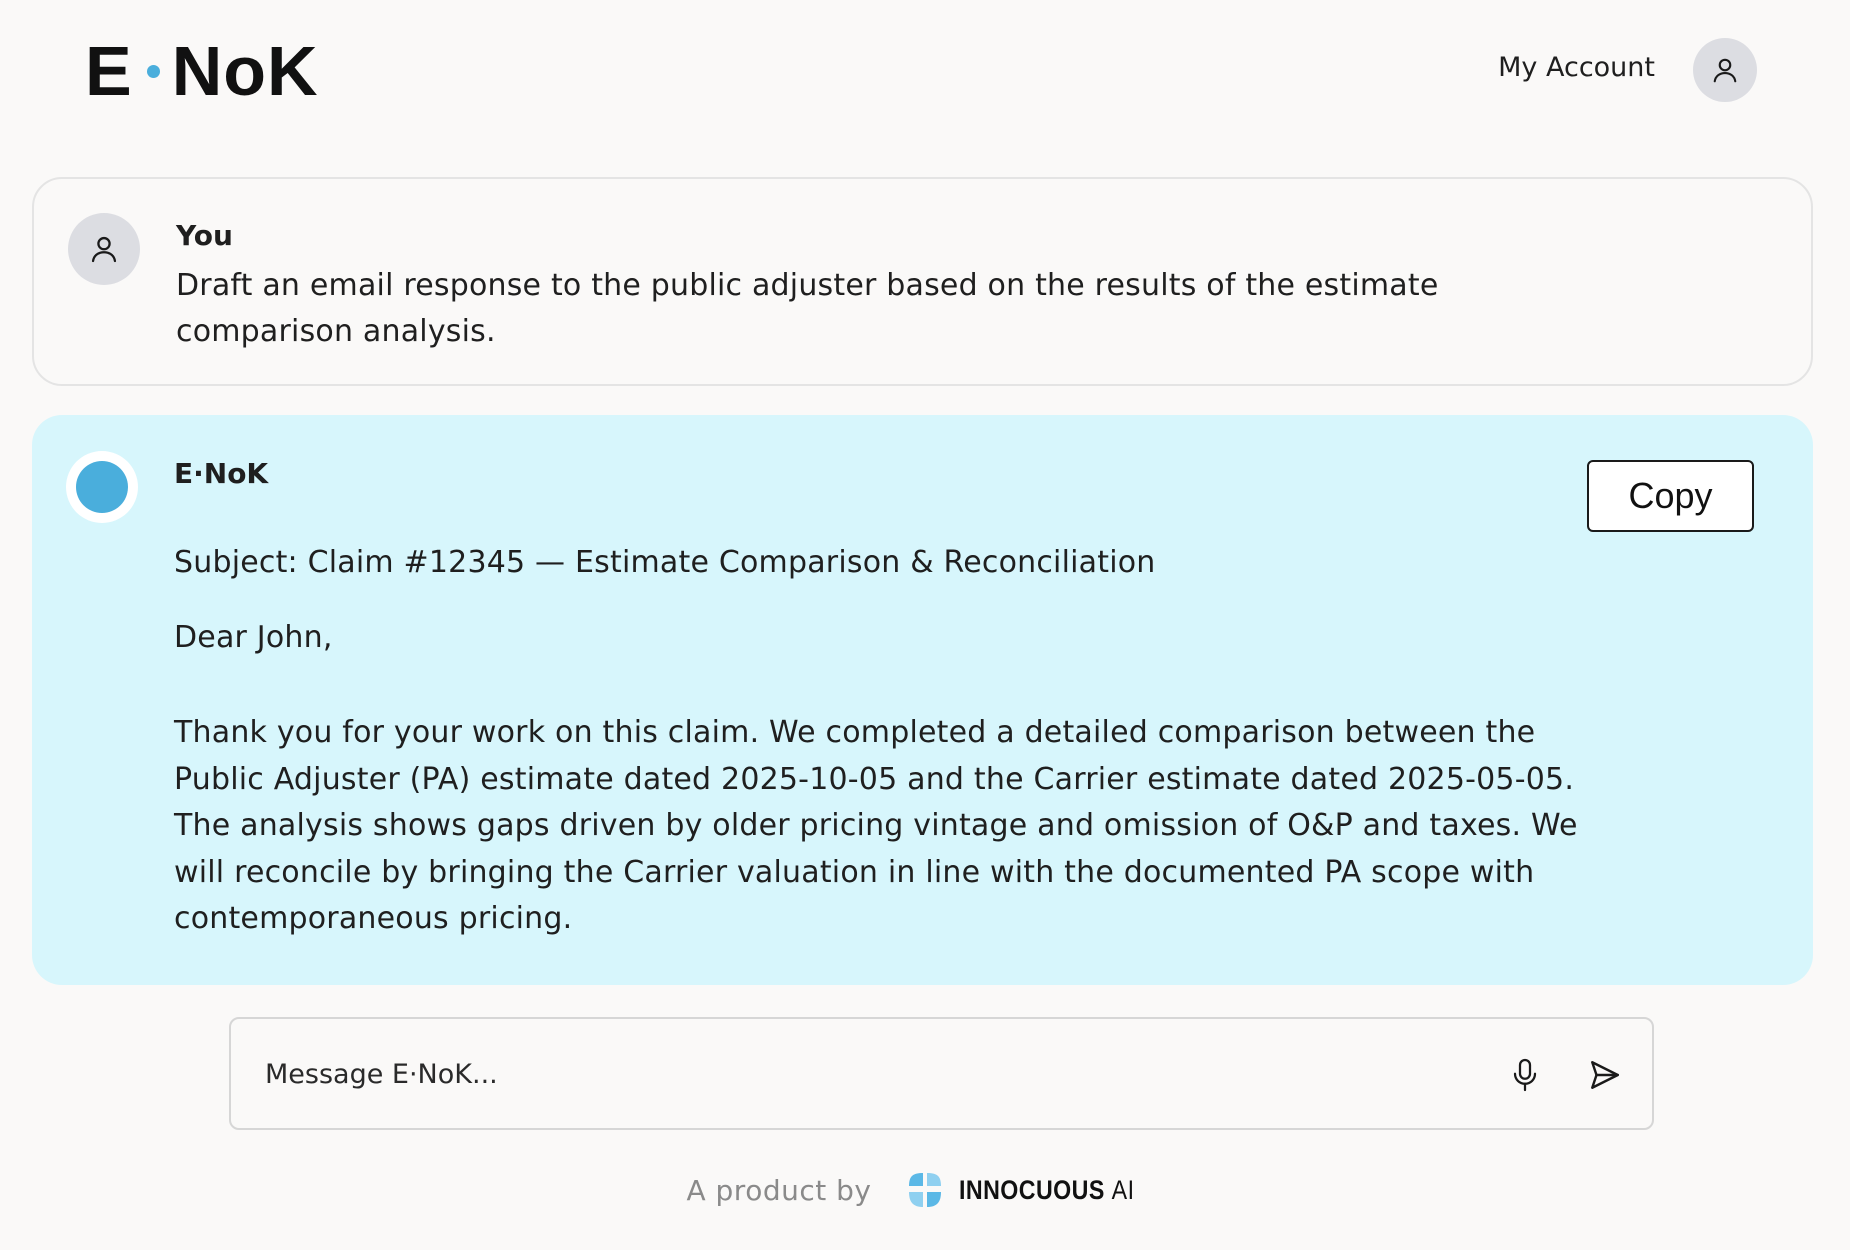 The image size is (1850, 1250). What do you see at coordinates (1670, 496) in the screenshot?
I see `copy-button: Copy` at bounding box center [1670, 496].